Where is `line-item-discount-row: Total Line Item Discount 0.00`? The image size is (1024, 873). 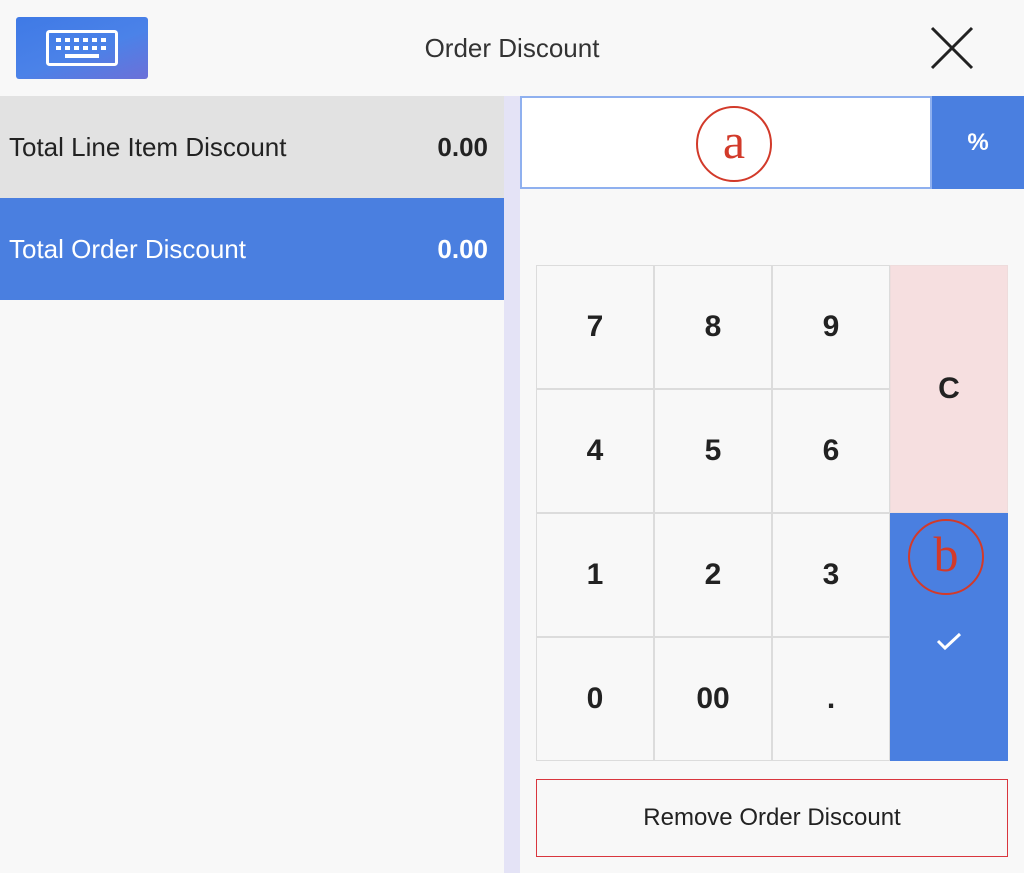
line-item-discount-row: Total Line Item Discount 0.00 is located at coordinates (252, 147).